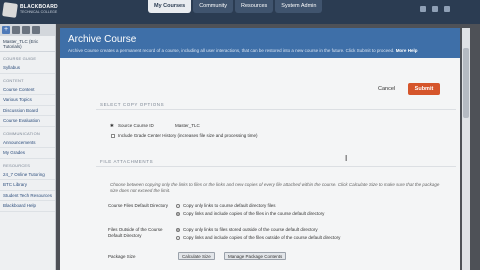  Describe the element at coordinates (138, 205) in the screenshot. I see `default-directory-label: Course Files Default Directory` at that location.